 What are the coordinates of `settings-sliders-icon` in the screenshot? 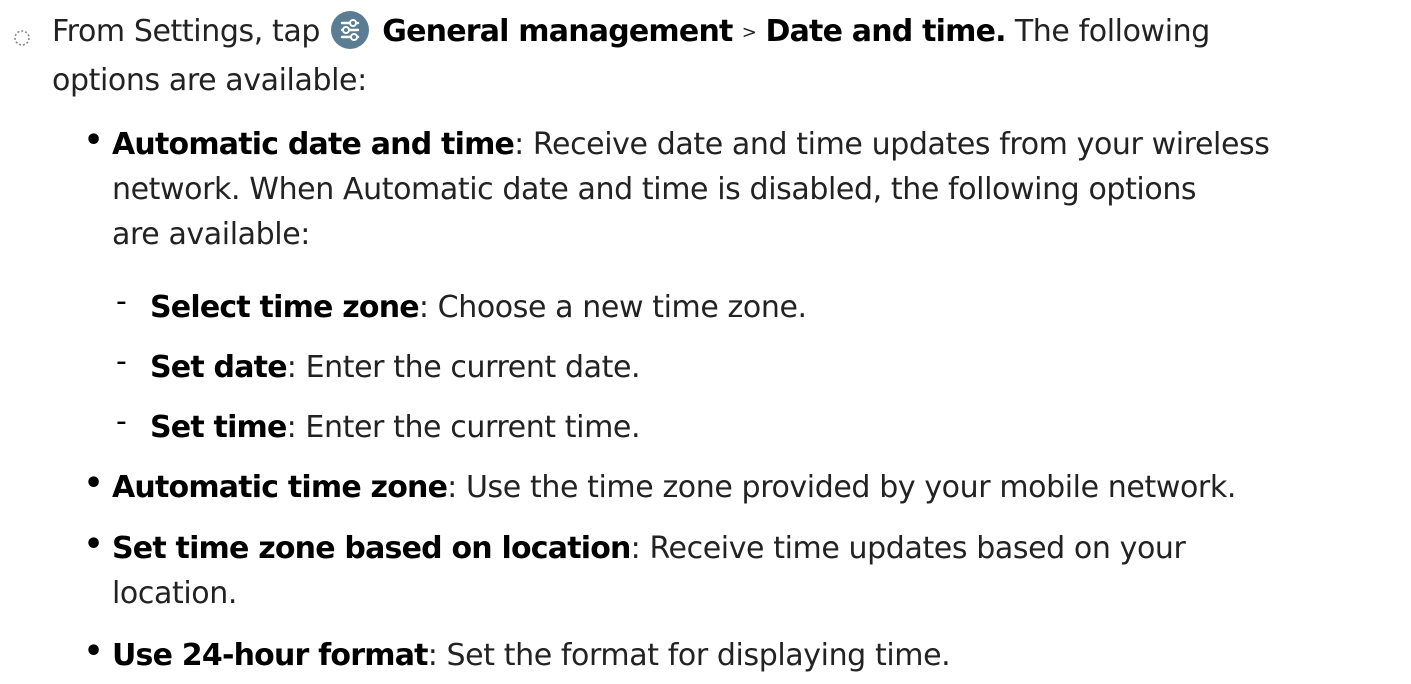 It's located at (350, 30).